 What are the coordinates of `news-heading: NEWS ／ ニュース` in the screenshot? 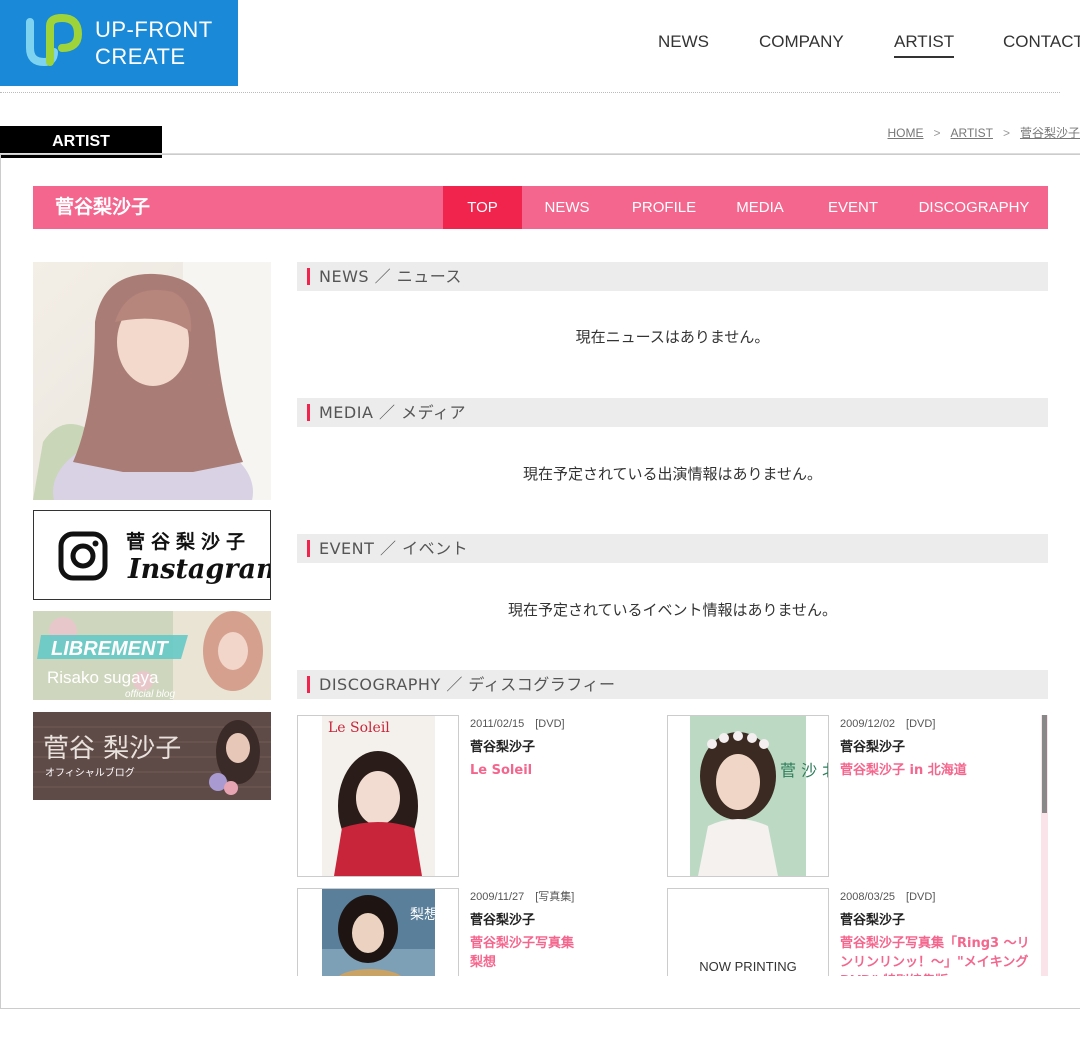 It's located at (672, 276).